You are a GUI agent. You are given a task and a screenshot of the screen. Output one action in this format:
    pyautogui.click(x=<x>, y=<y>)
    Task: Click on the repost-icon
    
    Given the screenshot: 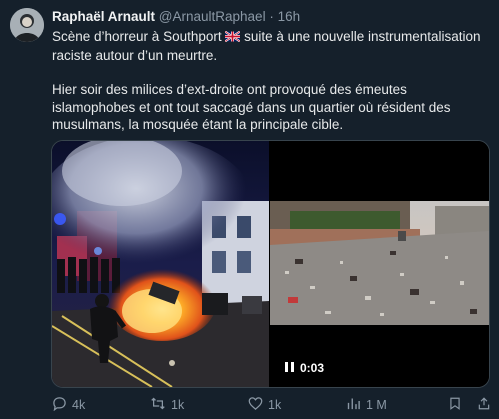 What is the action you would take?
    pyautogui.click(x=158, y=405)
    